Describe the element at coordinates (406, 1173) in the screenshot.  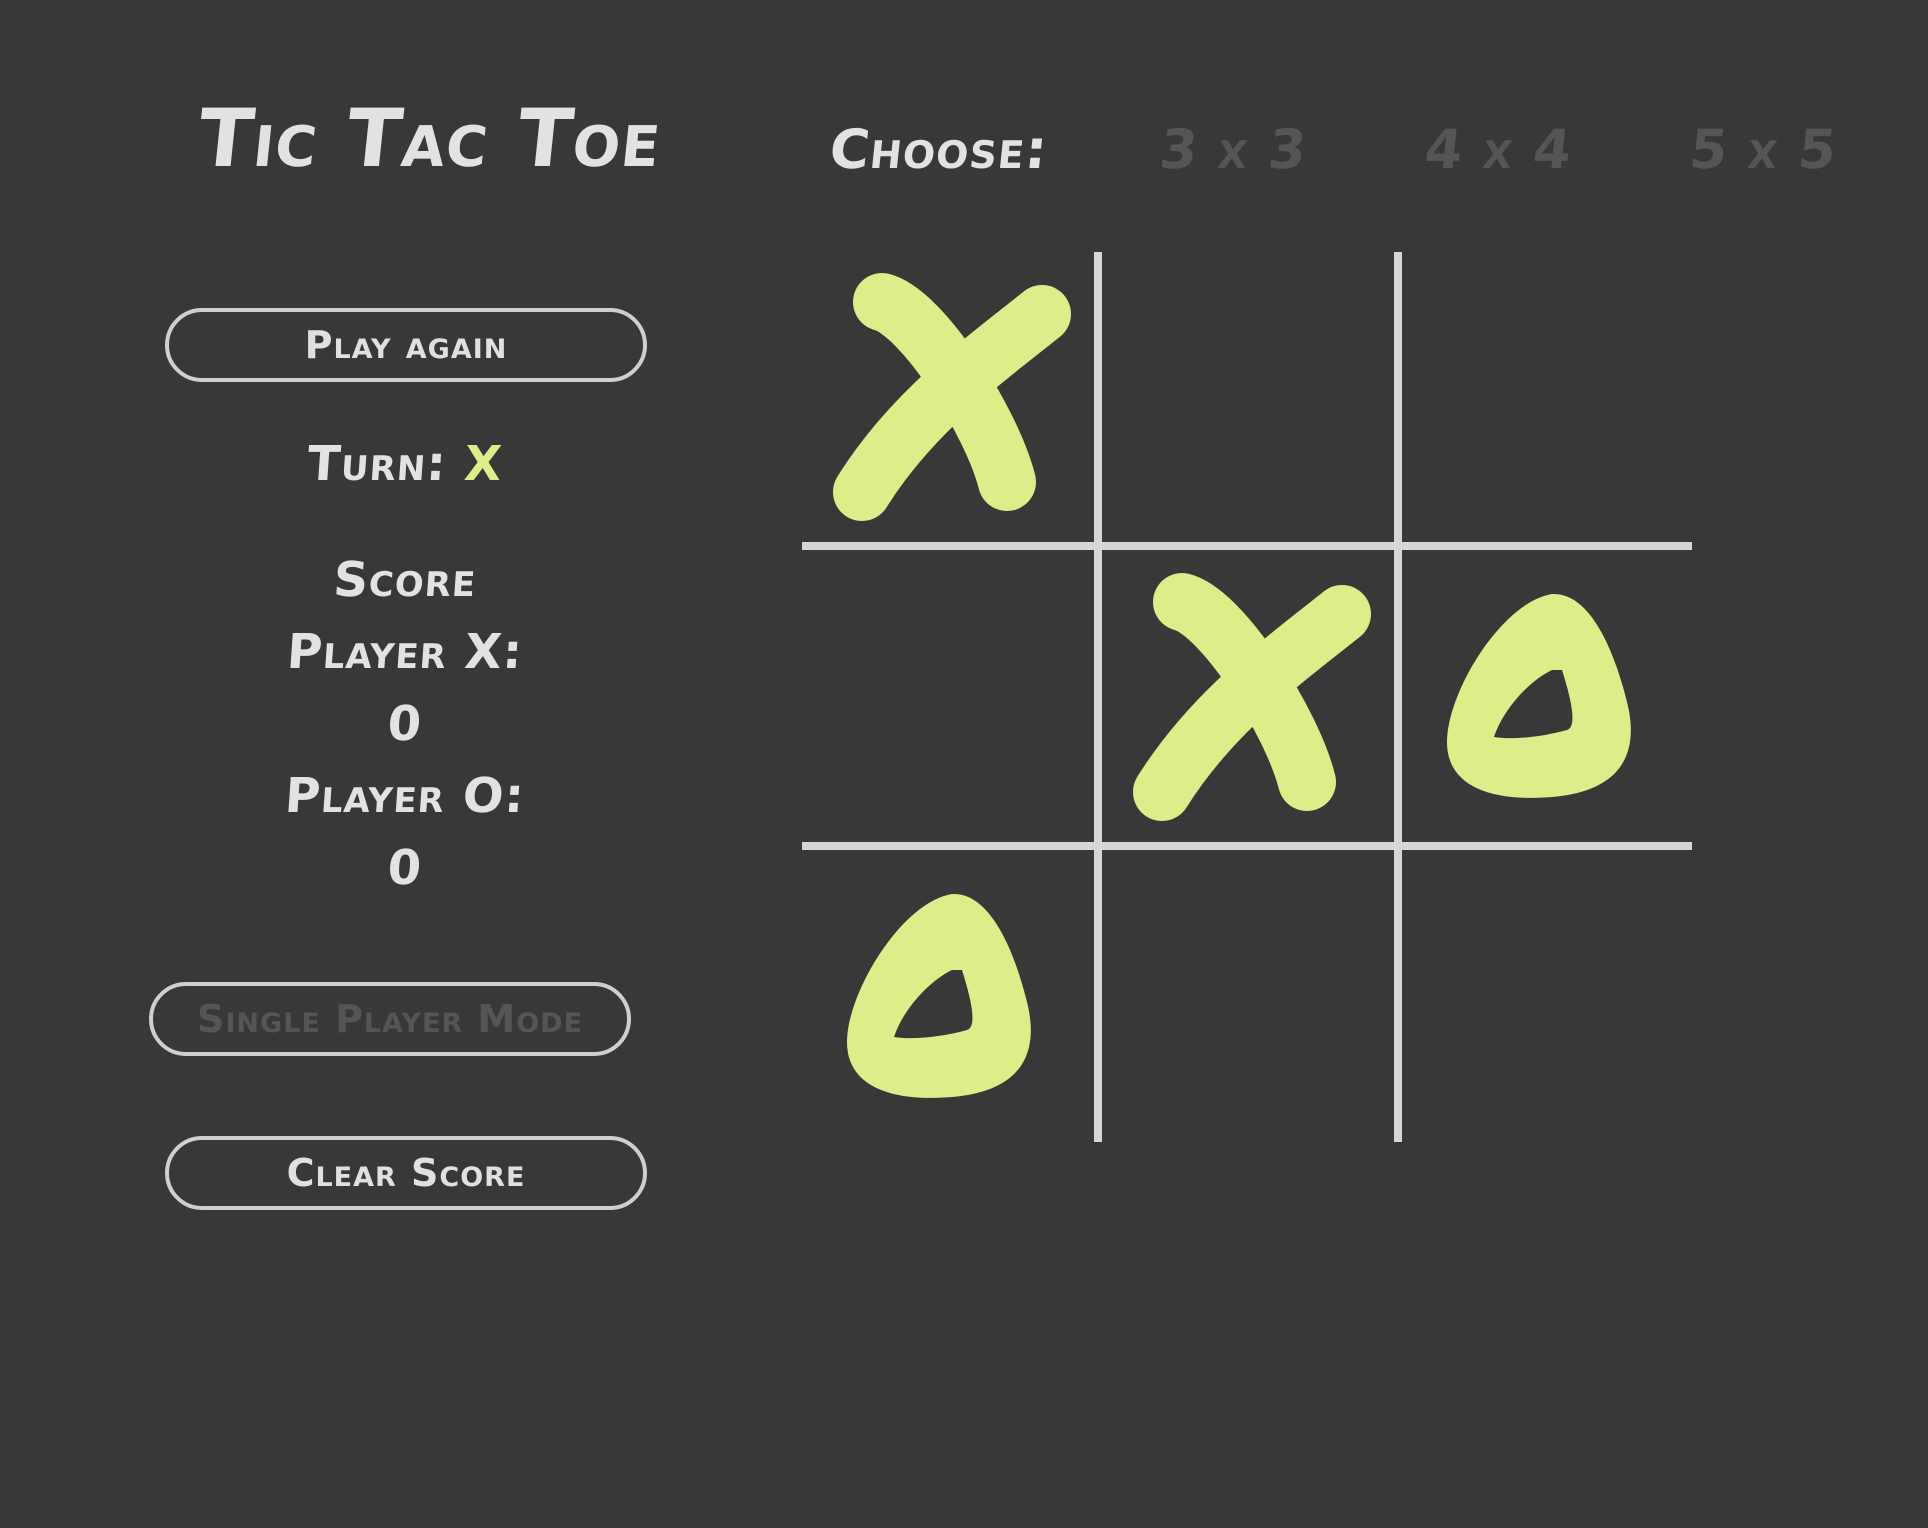
I see `clear-score-button: Clear Score` at that location.